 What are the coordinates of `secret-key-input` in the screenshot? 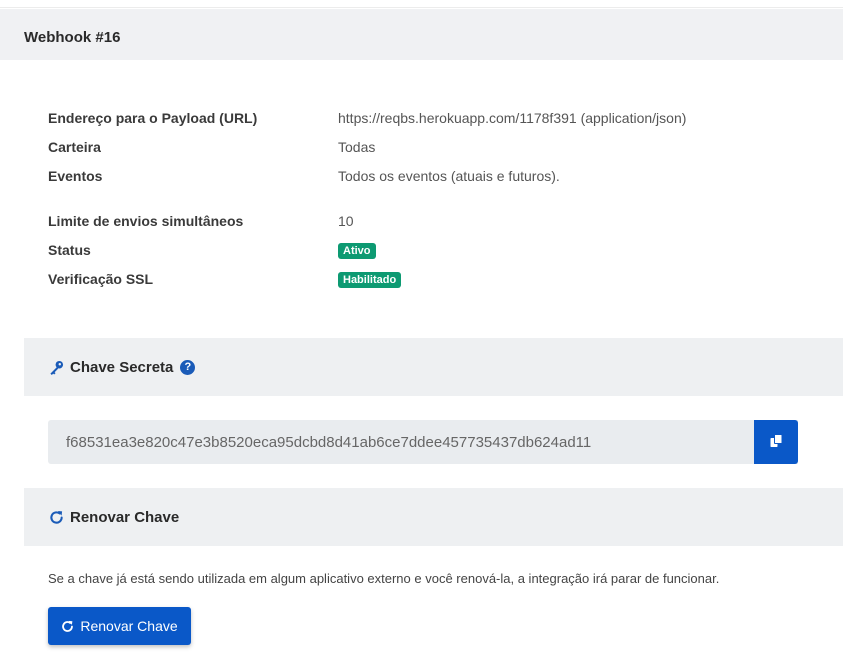 It's located at (401, 442).